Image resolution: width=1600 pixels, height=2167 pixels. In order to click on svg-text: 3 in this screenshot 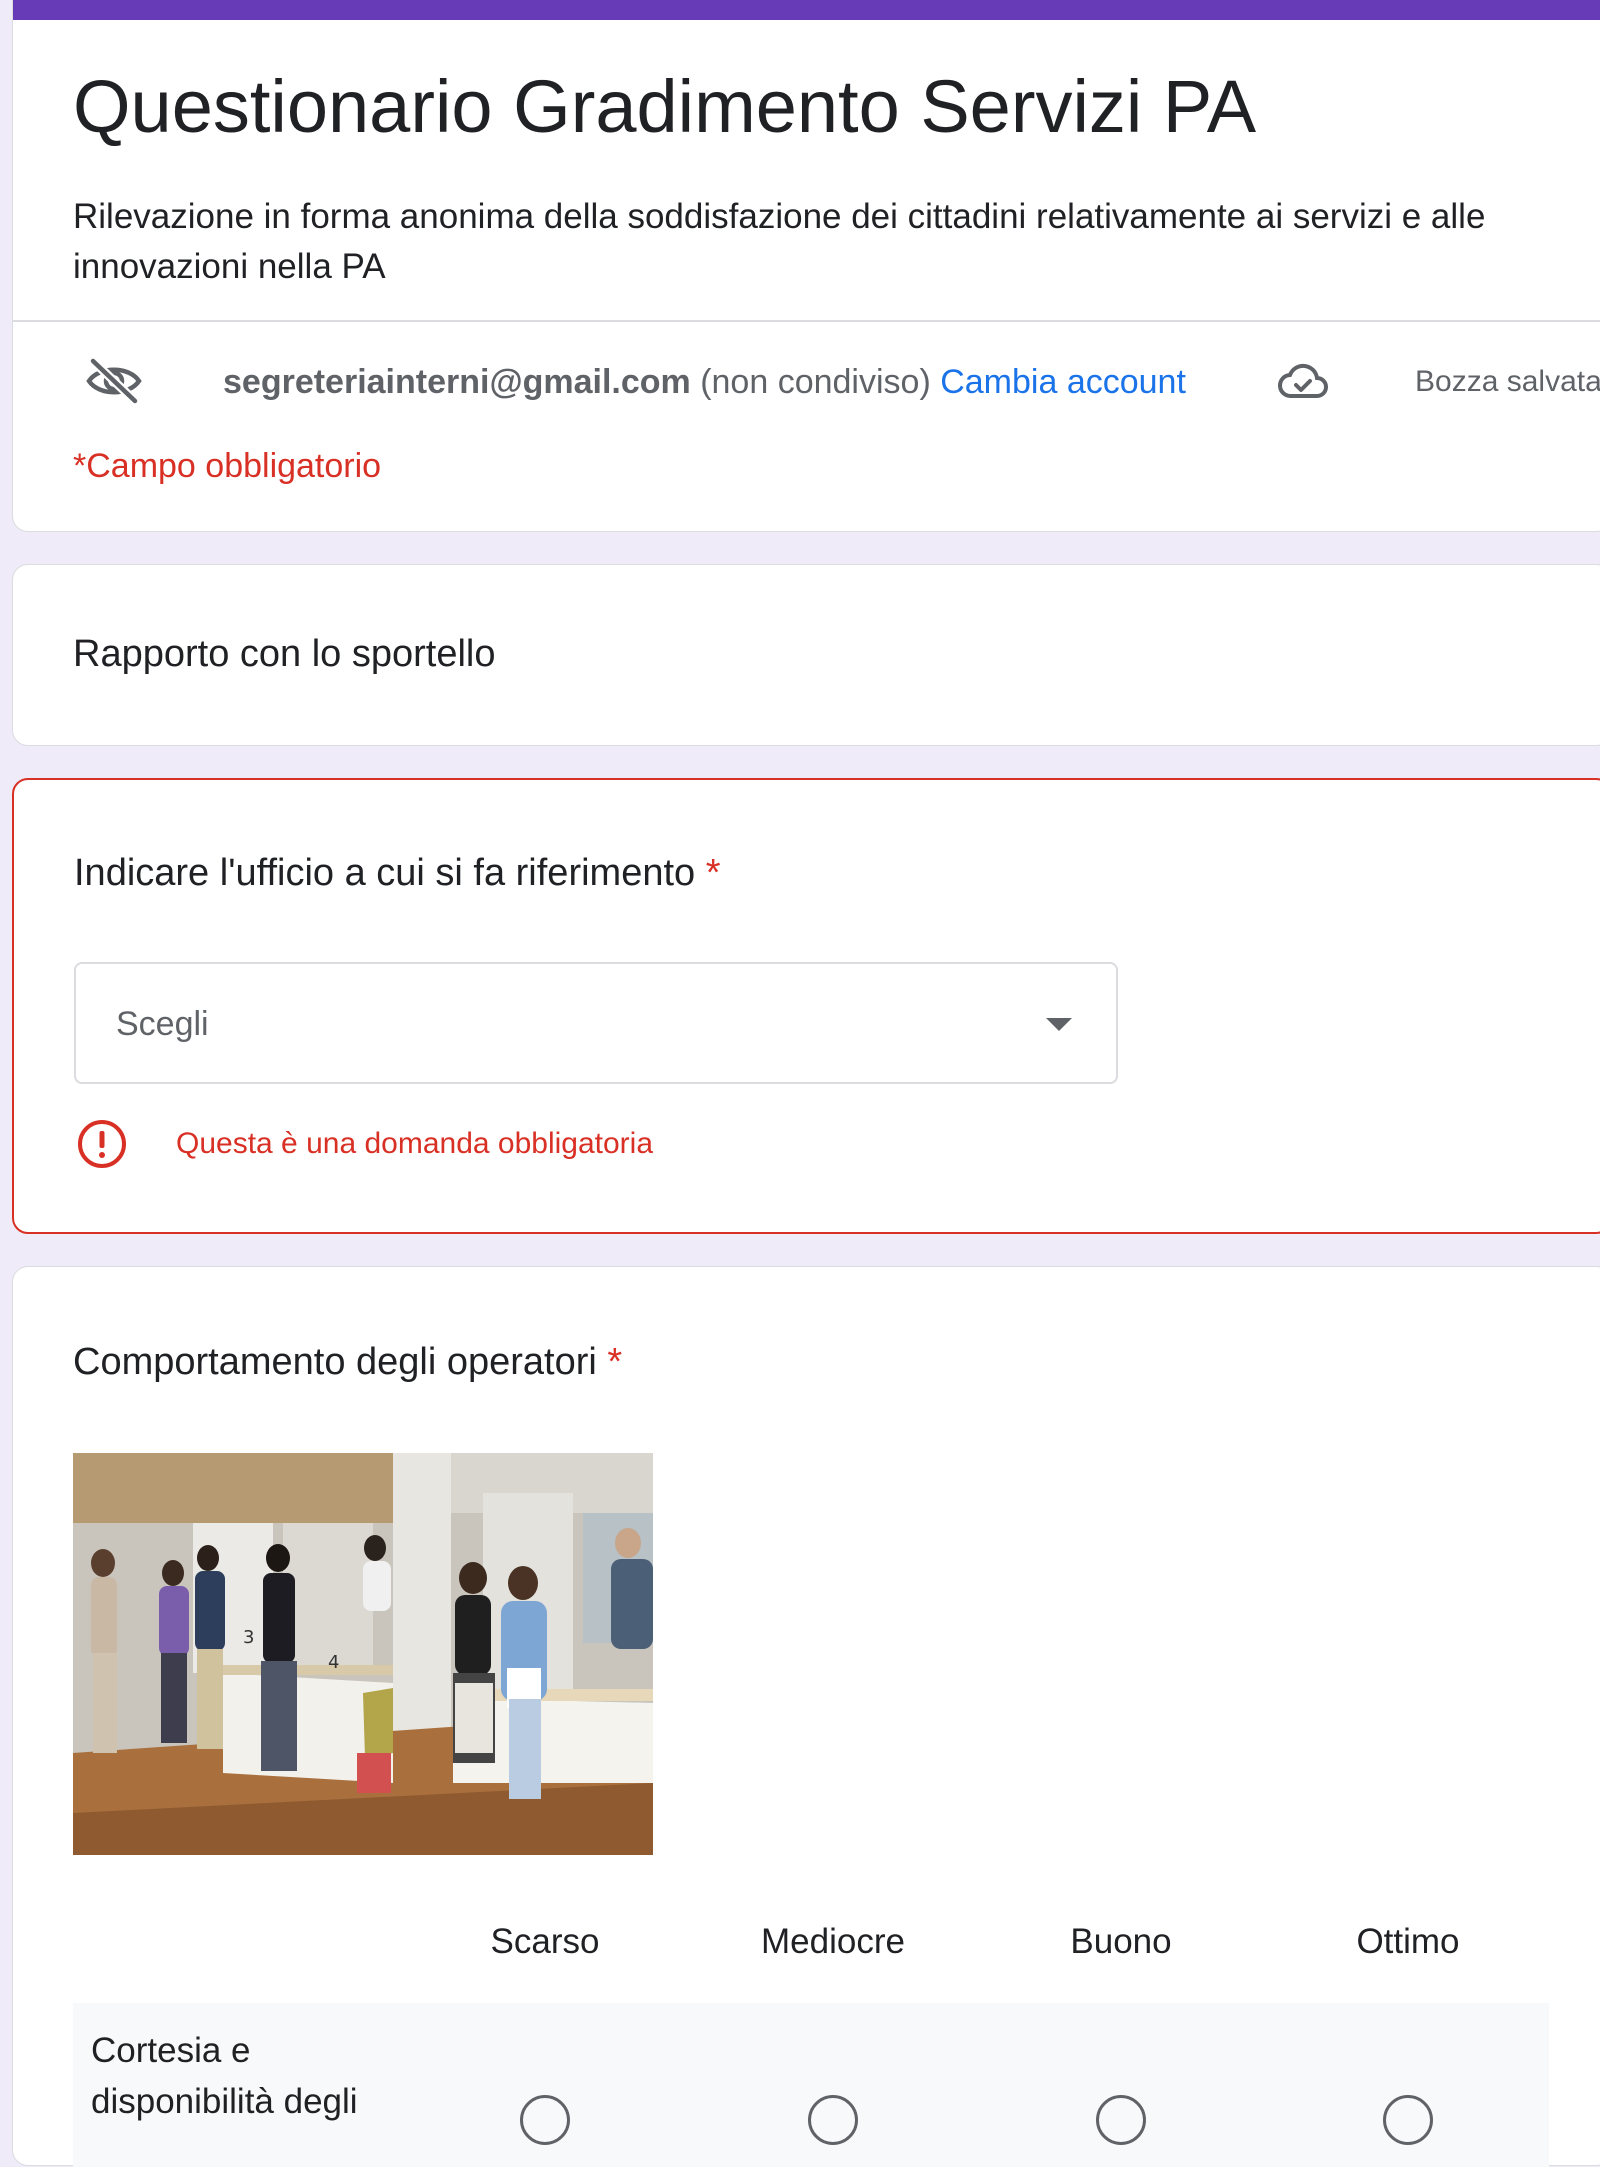, I will do `click(248, 1637)`.